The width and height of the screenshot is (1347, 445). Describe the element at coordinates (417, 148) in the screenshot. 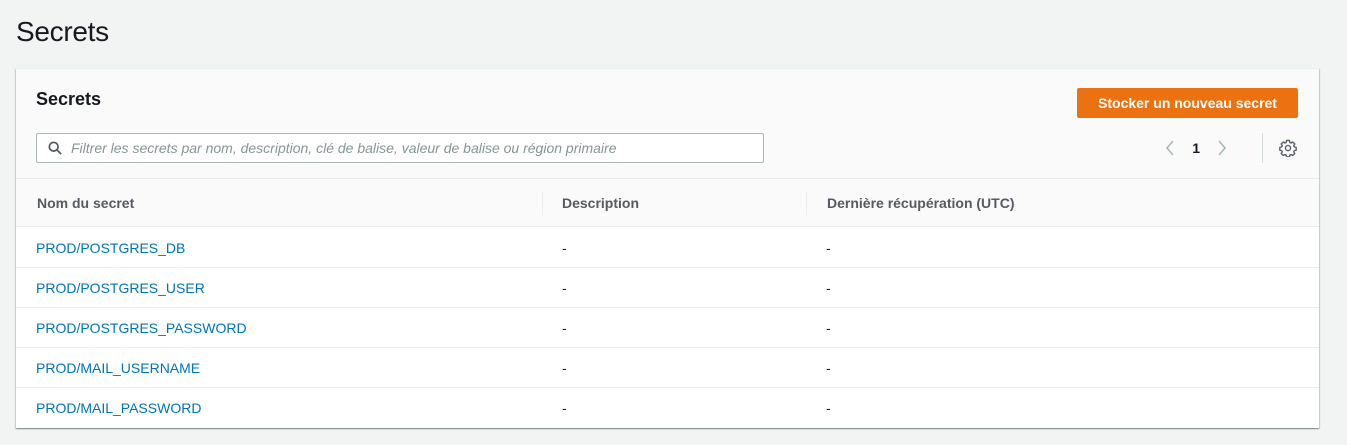

I see `search-input` at that location.